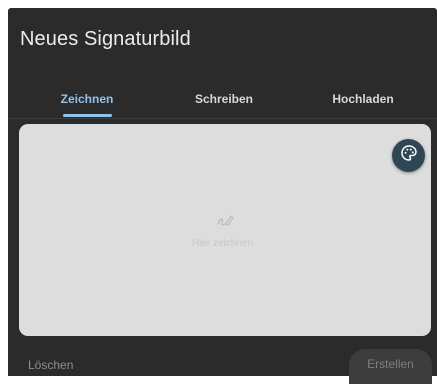 This screenshot has width=437, height=384. I want to click on draw-icon, so click(225, 221).